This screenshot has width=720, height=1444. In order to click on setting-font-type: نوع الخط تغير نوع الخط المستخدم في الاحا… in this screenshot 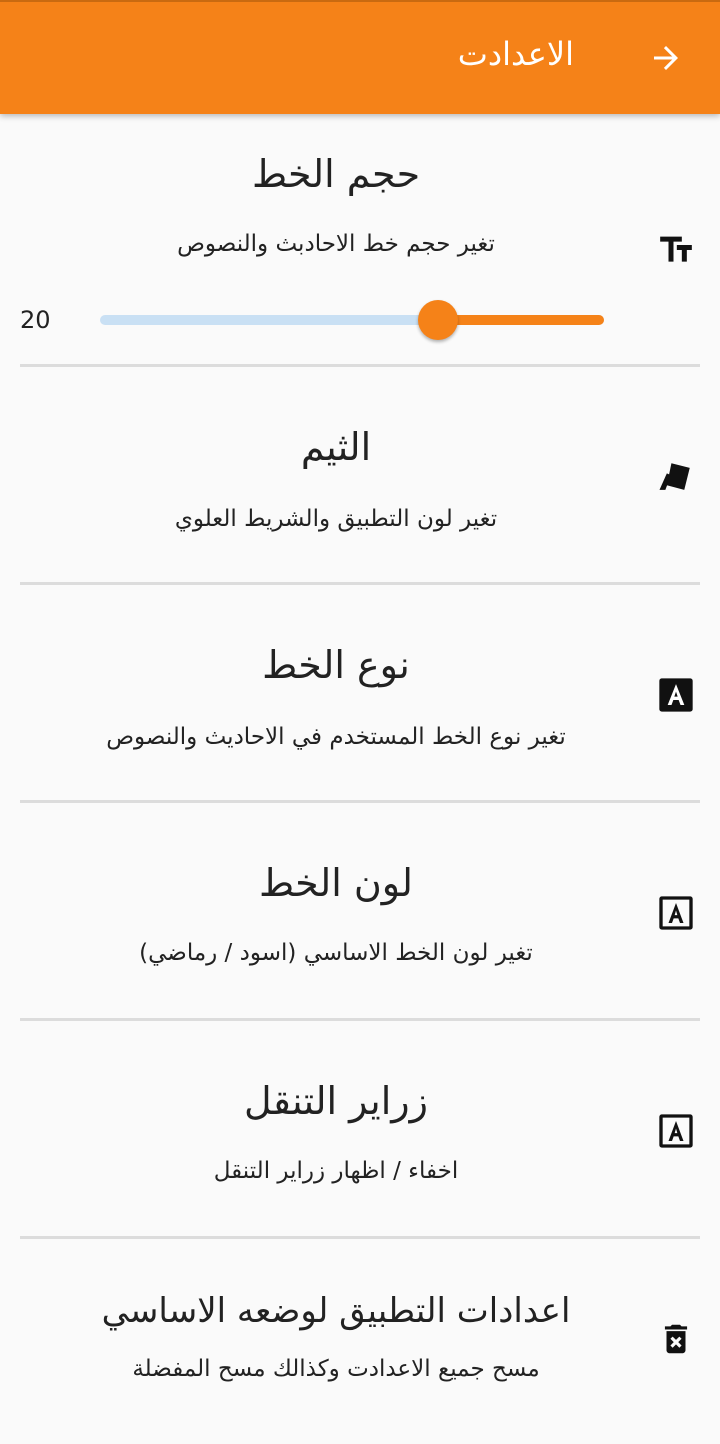, I will do `click(360, 692)`.